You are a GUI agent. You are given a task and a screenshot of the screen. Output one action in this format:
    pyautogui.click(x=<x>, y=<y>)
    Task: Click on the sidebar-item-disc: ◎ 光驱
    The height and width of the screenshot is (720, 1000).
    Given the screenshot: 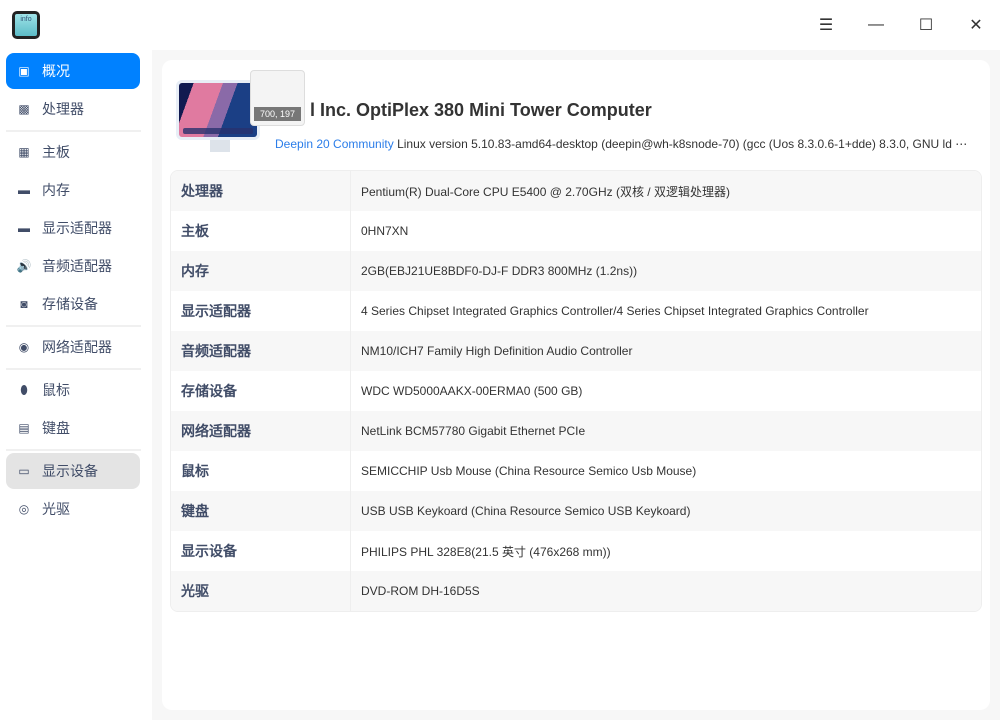 What is the action you would take?
    pyautogui.click(x=73, y=509)
    